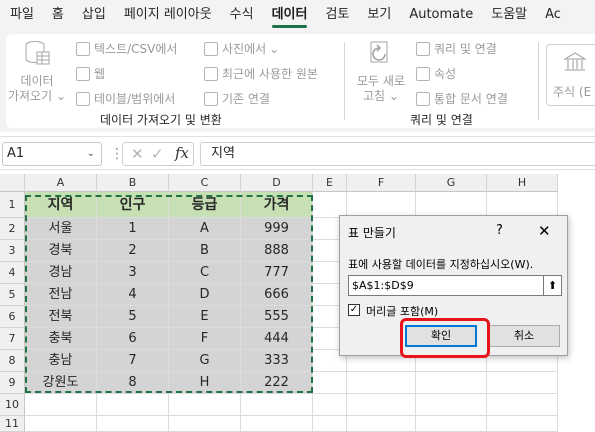 The height and width of the screenshot is (432, 595). Describe the element at coordinates (61, 251) in the screenshot. I see `table-cell: 경북` at that location.